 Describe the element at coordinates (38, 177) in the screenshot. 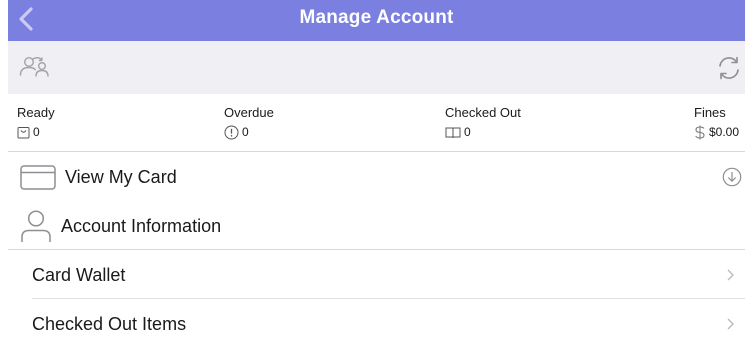

I see `card-icon` at that location.